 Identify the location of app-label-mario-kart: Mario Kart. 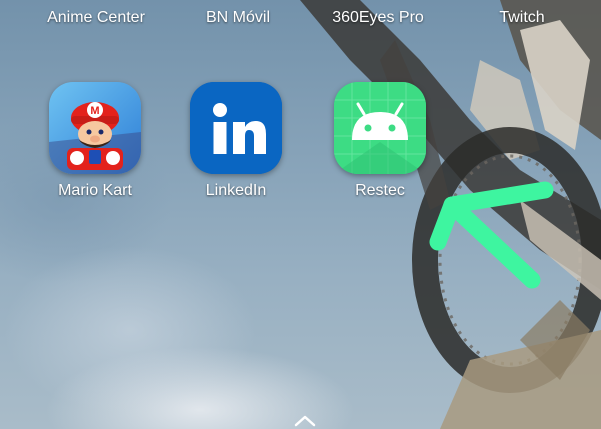
(95, 190).